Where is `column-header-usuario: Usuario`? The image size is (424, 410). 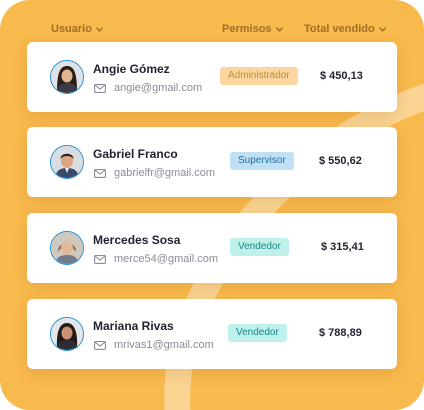
column-header-usuario: Usuario is located at coordinates (77, 29).